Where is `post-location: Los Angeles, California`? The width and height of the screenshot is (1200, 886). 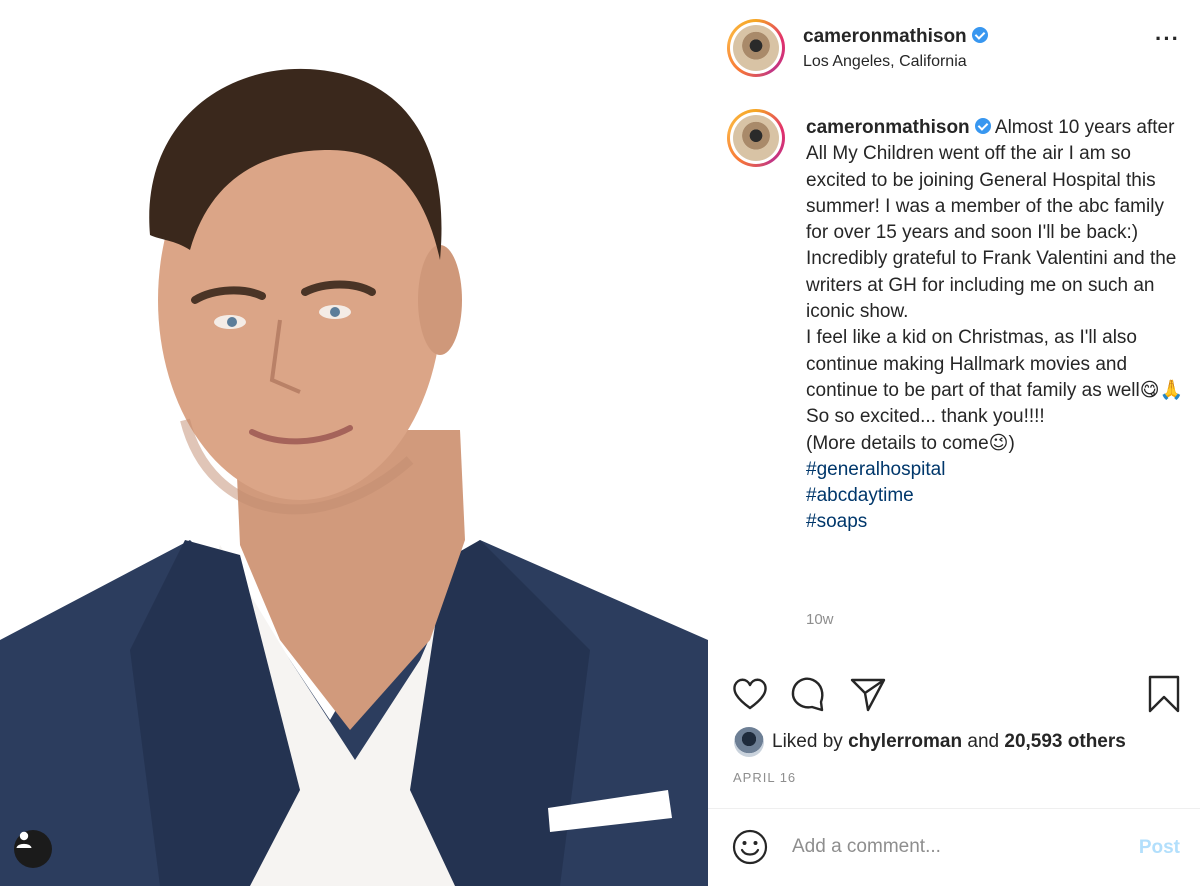
post-location: Los Angeles, California is located at coordinates (885, 62).